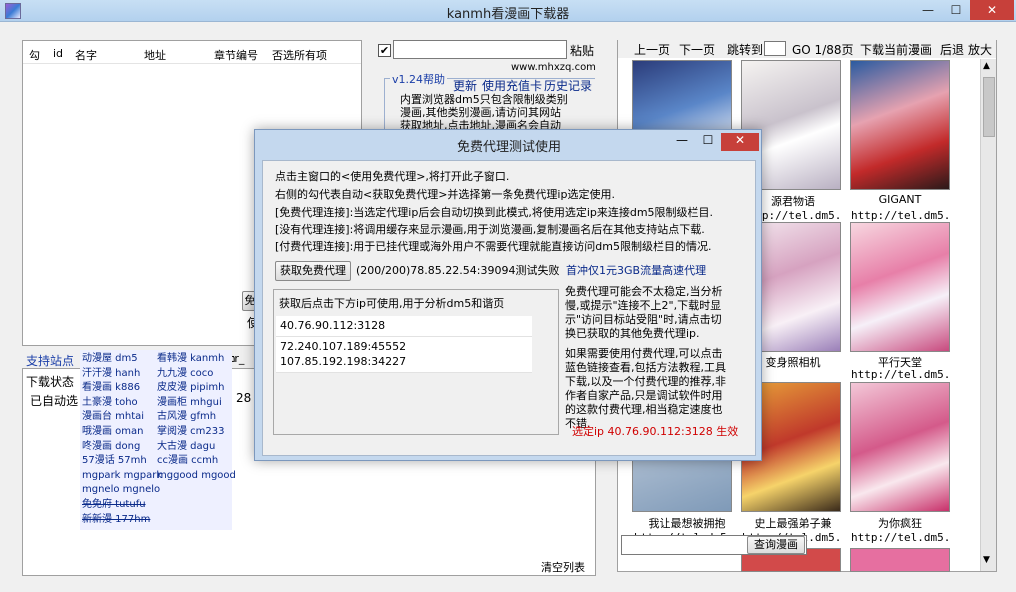  What do you see at coordinates (708, 142) in the screenshot?
I see `dialog-maximize-button: ☐` at bounding box center [708, 142].